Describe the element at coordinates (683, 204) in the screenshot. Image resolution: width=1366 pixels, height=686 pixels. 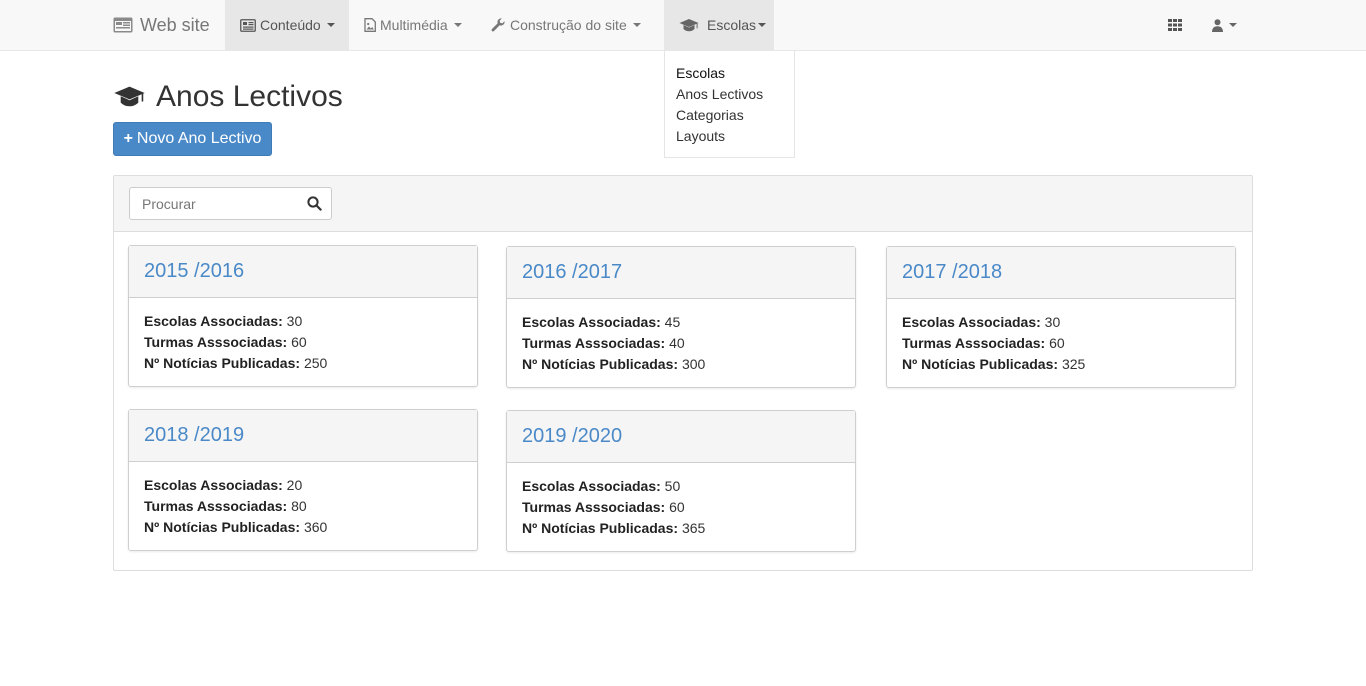
I see `panel-header` at that location.